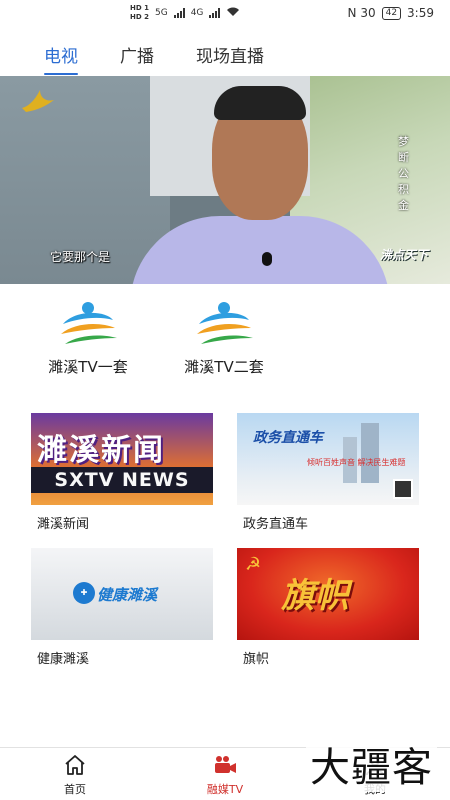 This screenshot has height=800, width=450. I want to click on status-bar: HD 1 HD 2 5G 4G N 30 42 3:59, so click(225, 13).